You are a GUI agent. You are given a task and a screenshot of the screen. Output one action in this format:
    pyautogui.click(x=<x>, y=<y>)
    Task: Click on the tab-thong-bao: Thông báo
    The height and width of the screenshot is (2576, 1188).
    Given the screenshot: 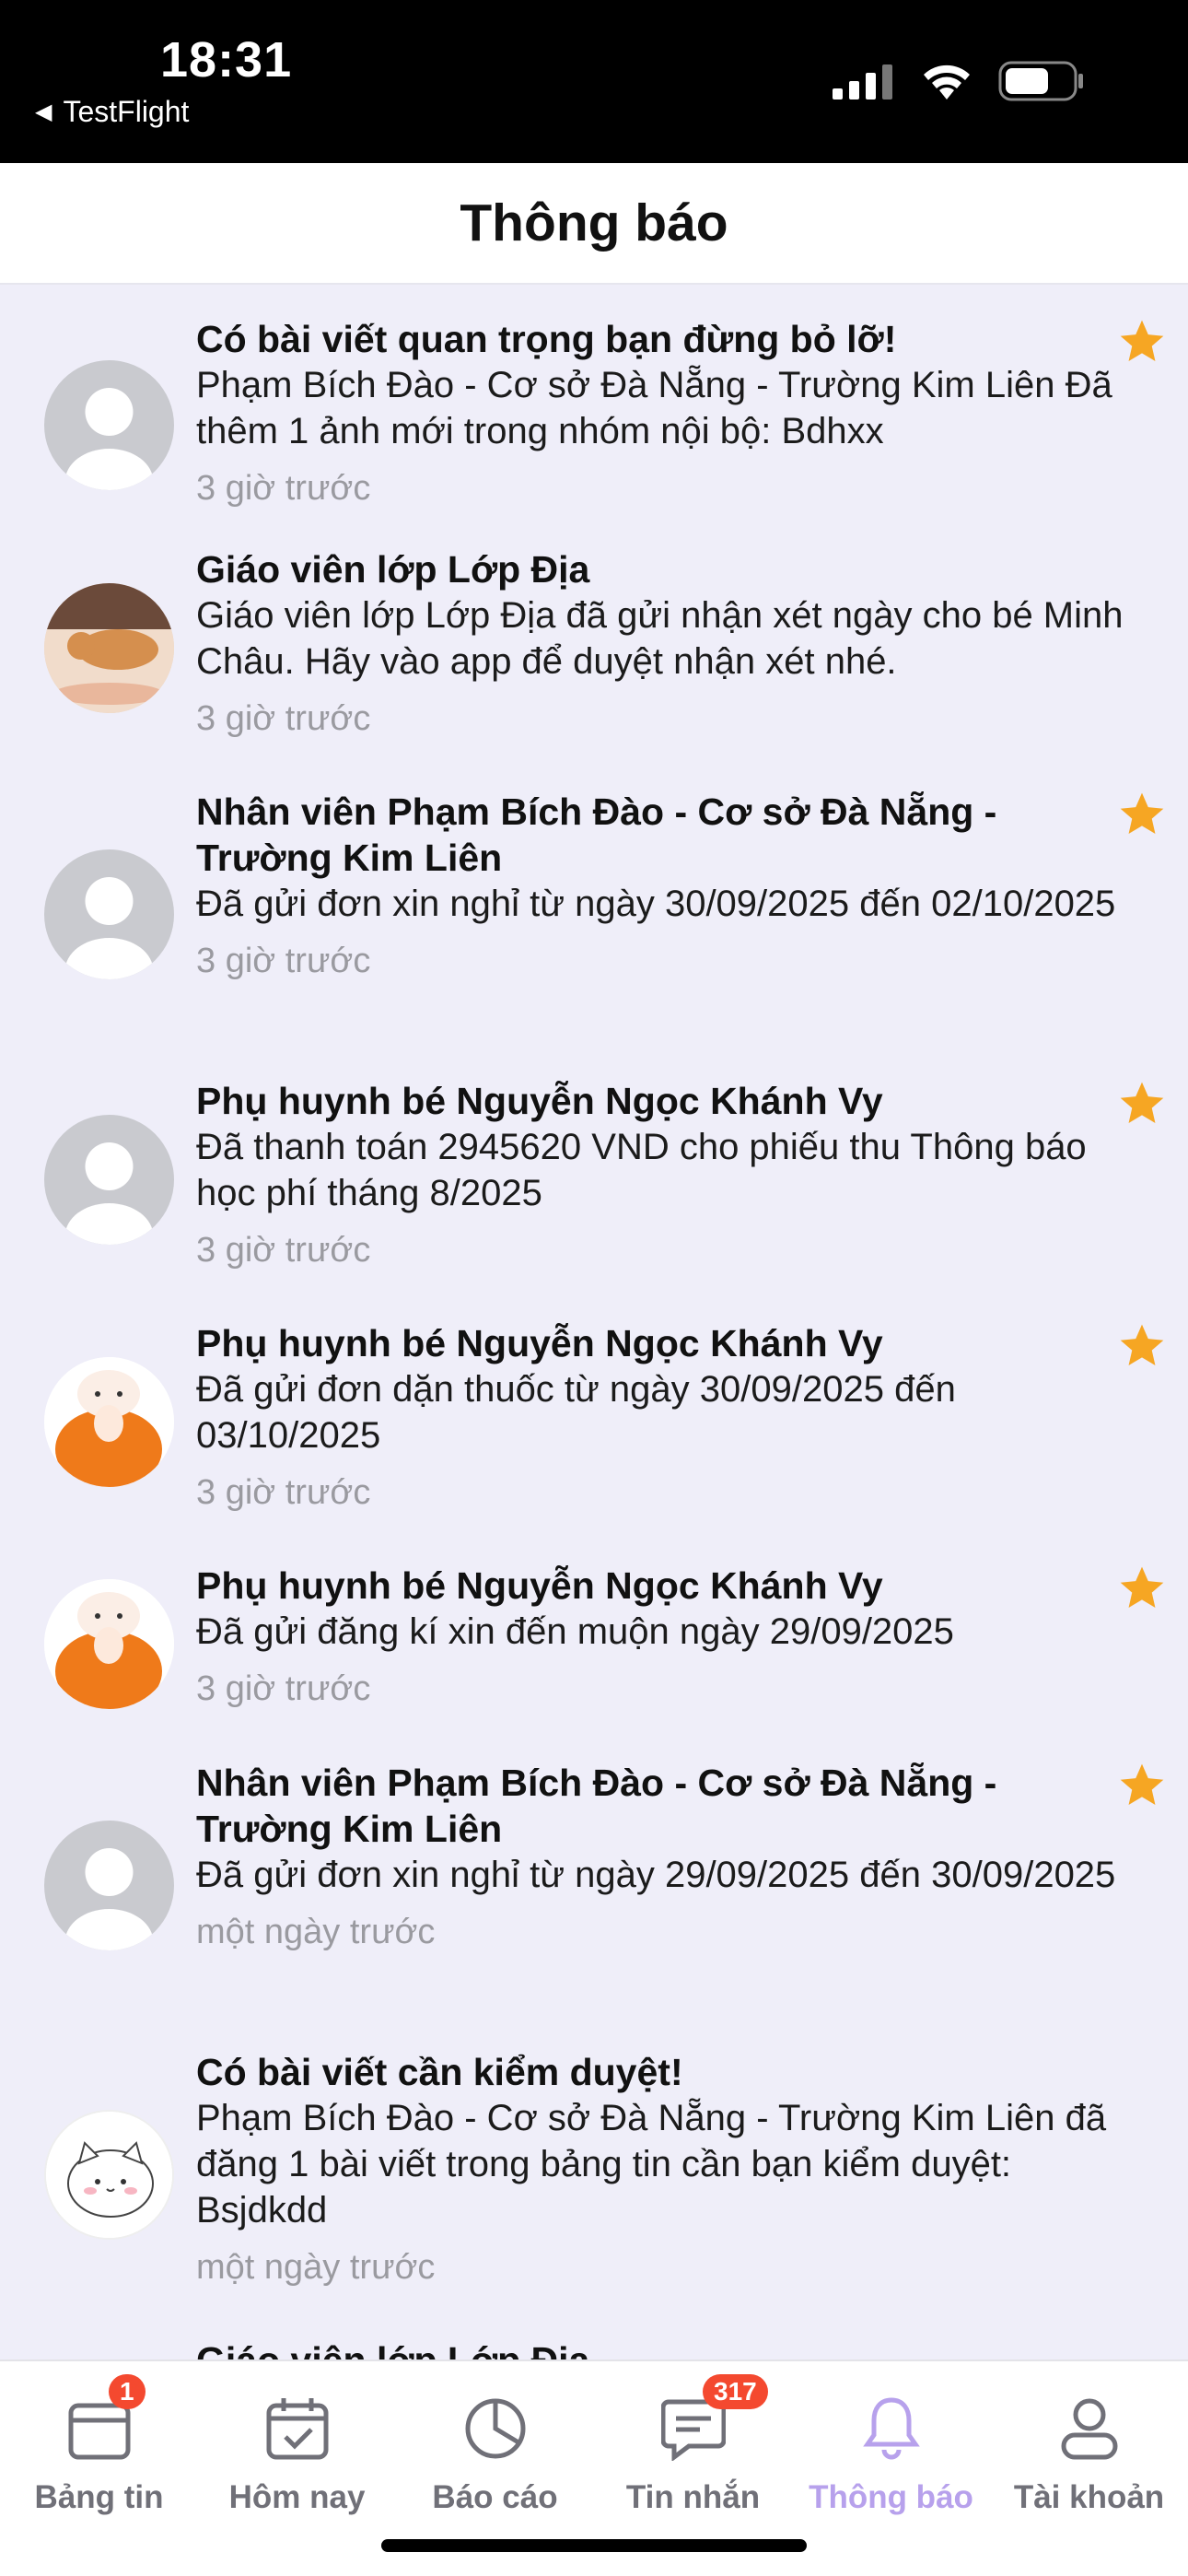 What is the action you would take?
    pyautogui.click(x=891, y=2449)
    